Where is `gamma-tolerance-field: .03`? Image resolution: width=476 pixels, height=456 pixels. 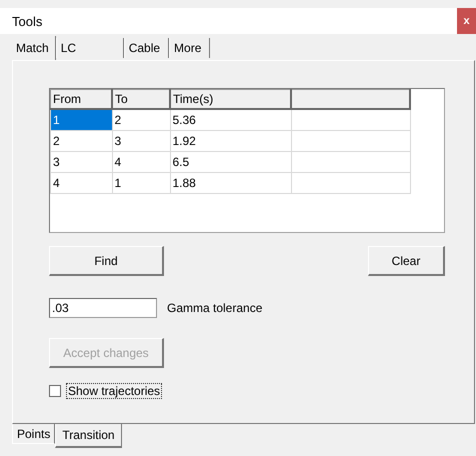 gamma-tolerance-field: .03 is located at coordinates (103, 308).